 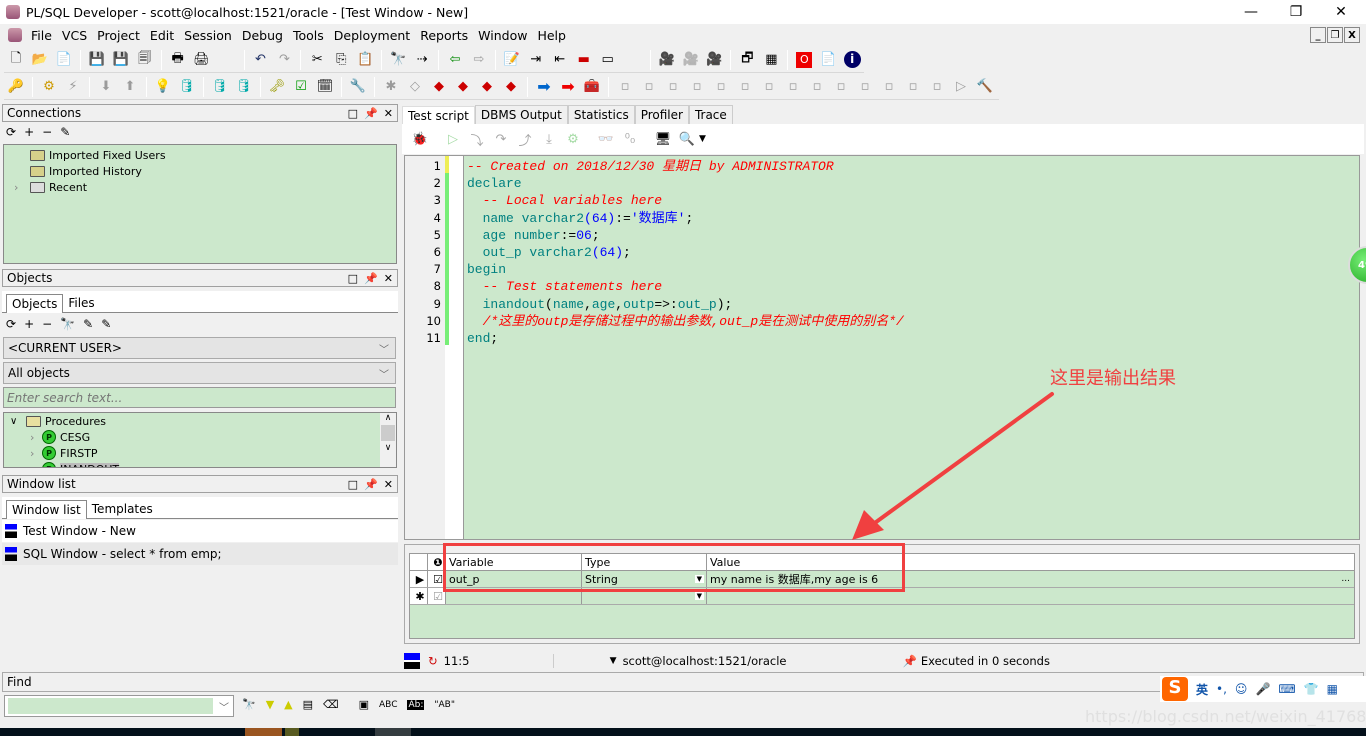 I want to click on menu-session: Session, so click(x=208, y=35).